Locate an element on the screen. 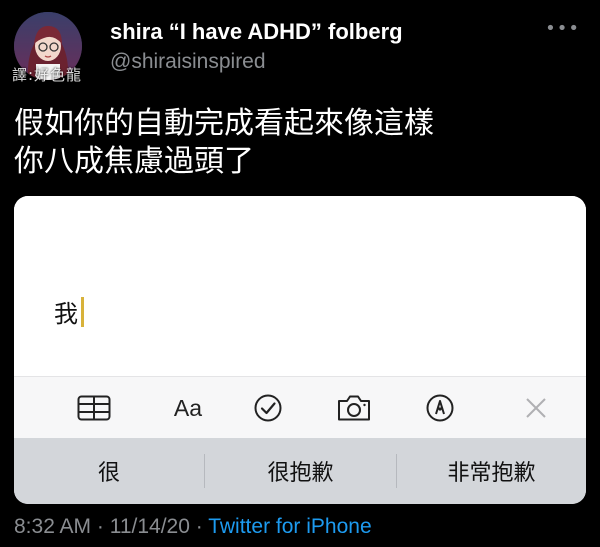 Image resolution: width=600 pixels, height=547 pixels. tweet-meta: 8:32 AM · 11/14/20 · Twitter for iPhone is located at coordinates (193, 527).